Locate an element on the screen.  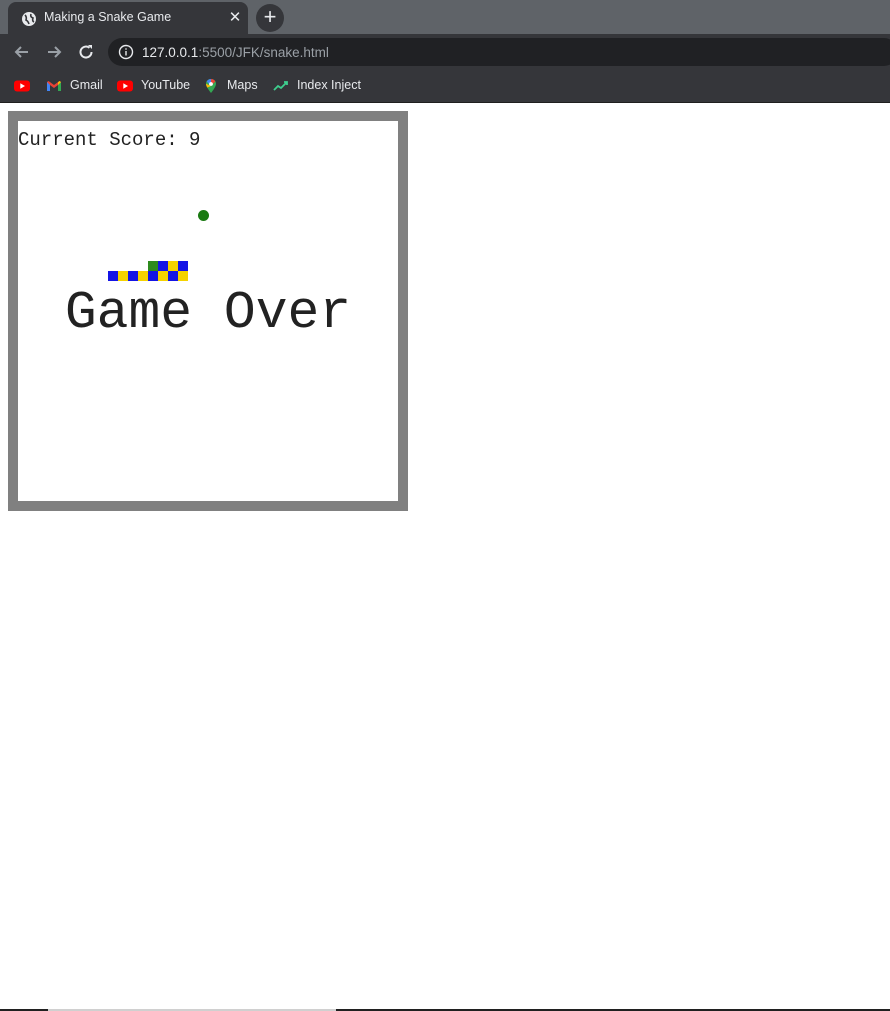
tab-snake-game: Making a Snake Game ✕ is located at coordinates (128, 18).